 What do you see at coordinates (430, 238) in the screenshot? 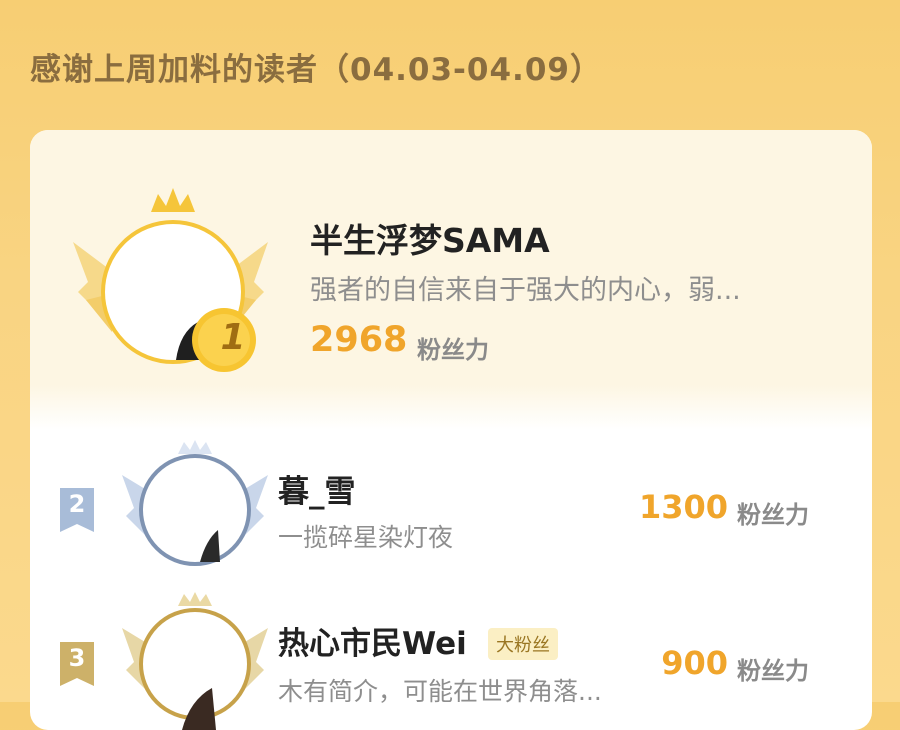
I see `reader-name: 半生浮梦SAMA` at bounding box center [430, 238].